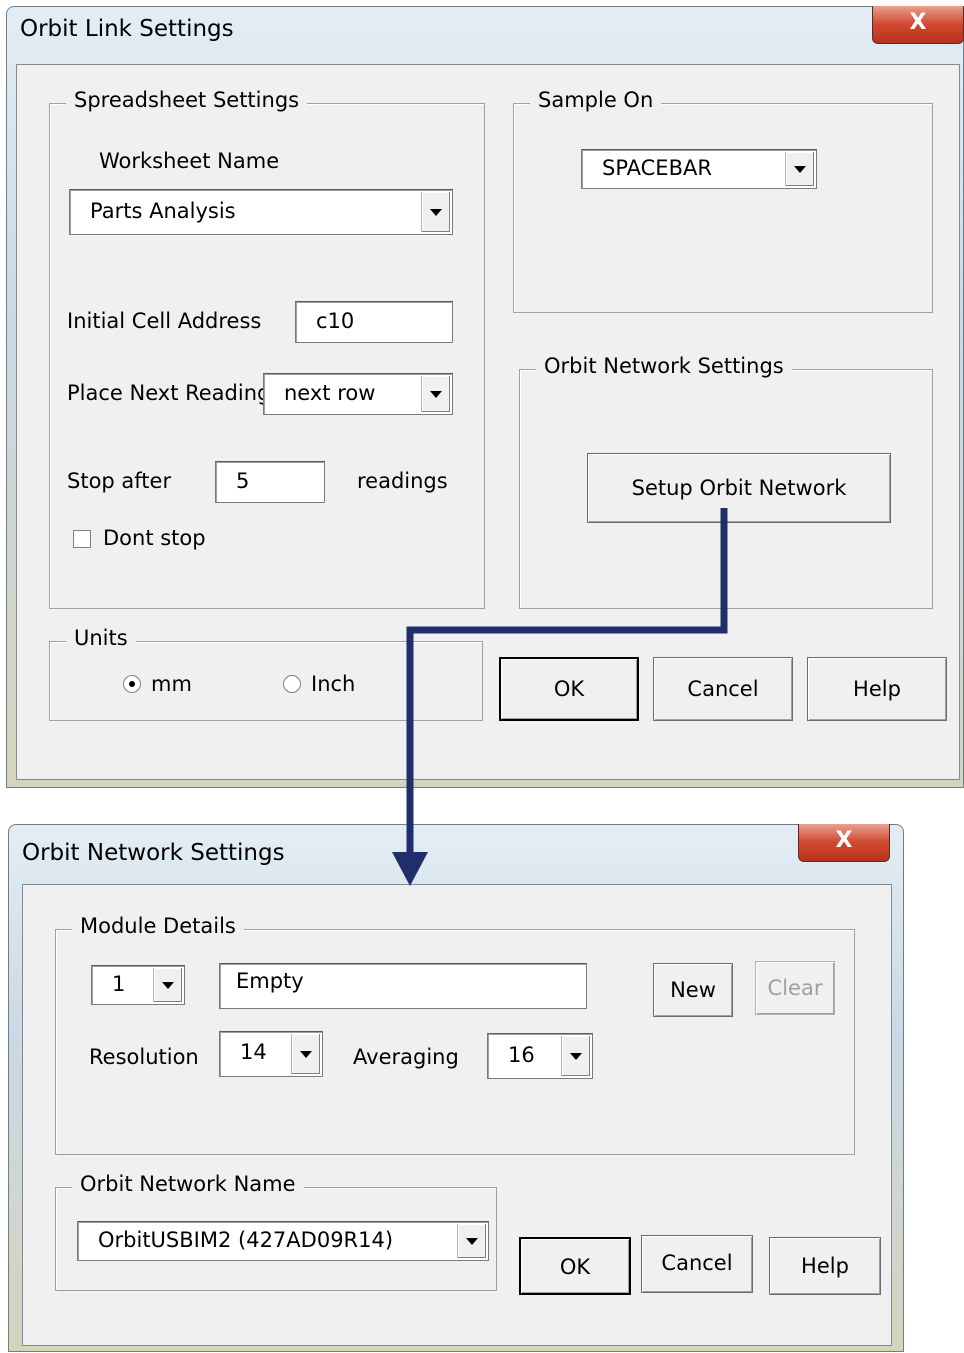 This screenshot has height=1353, width=964. What do you see at coordinates (406, 1057) in the screenshot?
I see `averaging-label: Averaging` at bounding box center [406, 1057].